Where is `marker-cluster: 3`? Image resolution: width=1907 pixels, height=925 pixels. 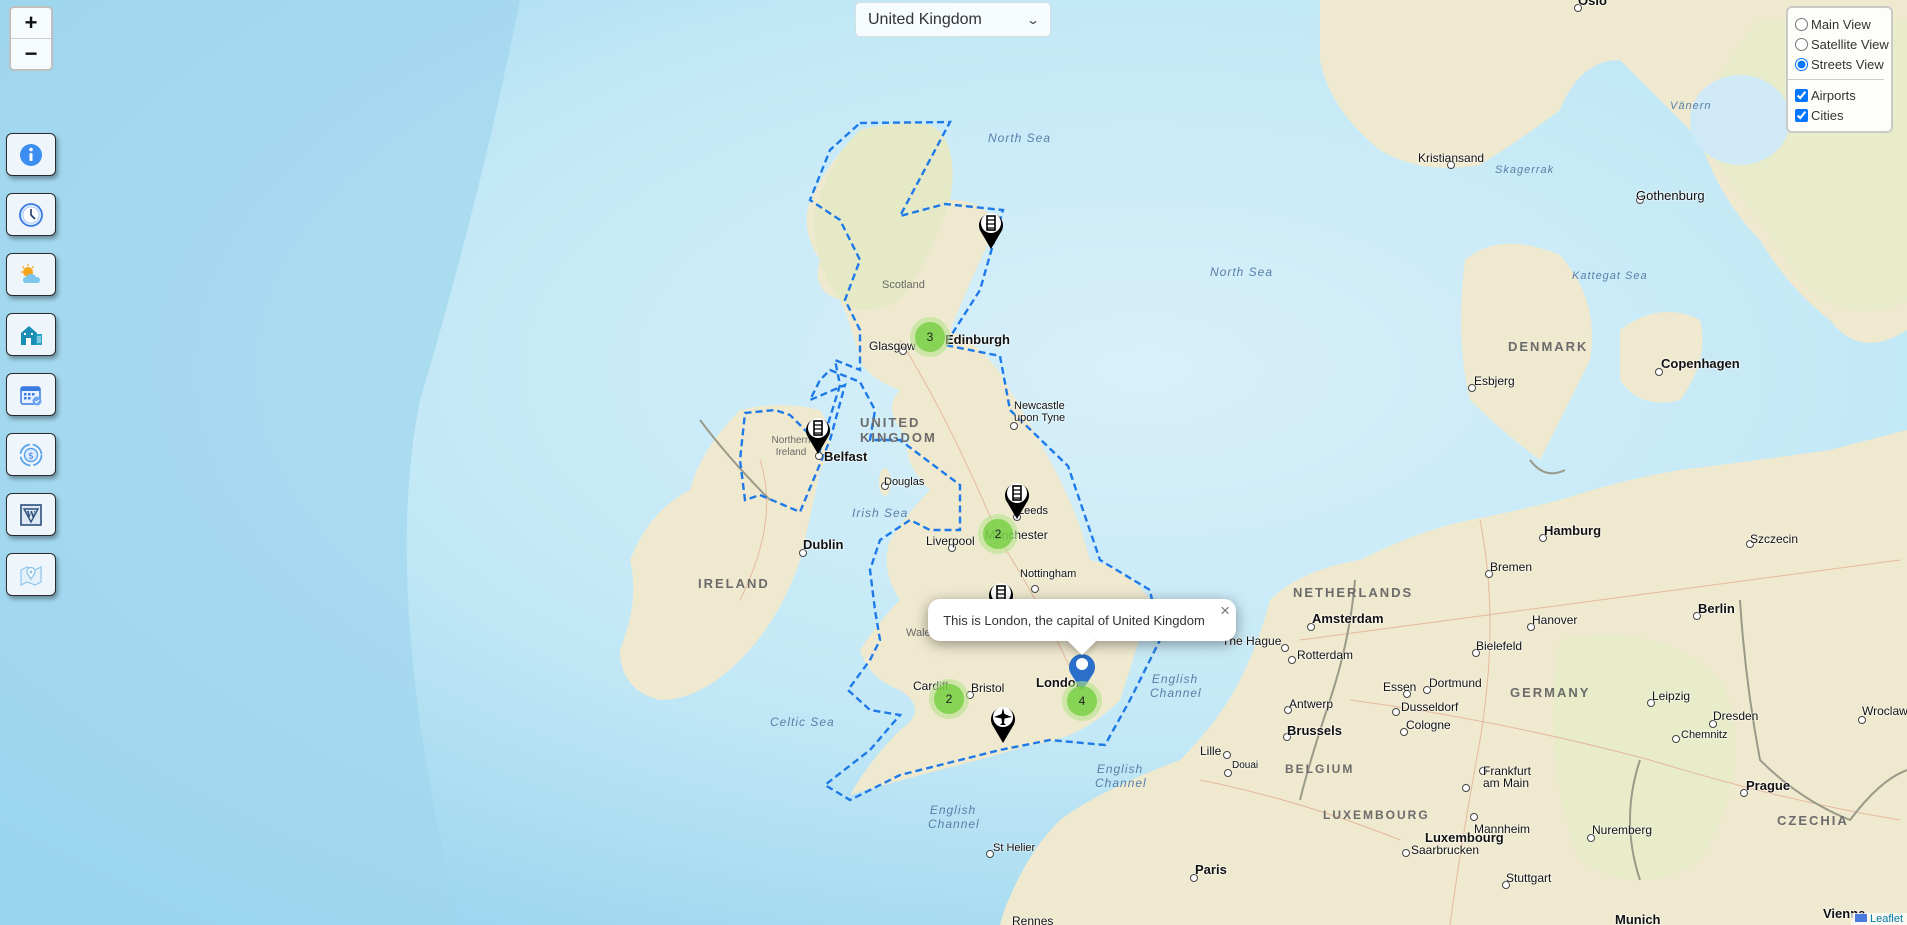
marker-cluster: 3 is located at coordinates (930, 337).